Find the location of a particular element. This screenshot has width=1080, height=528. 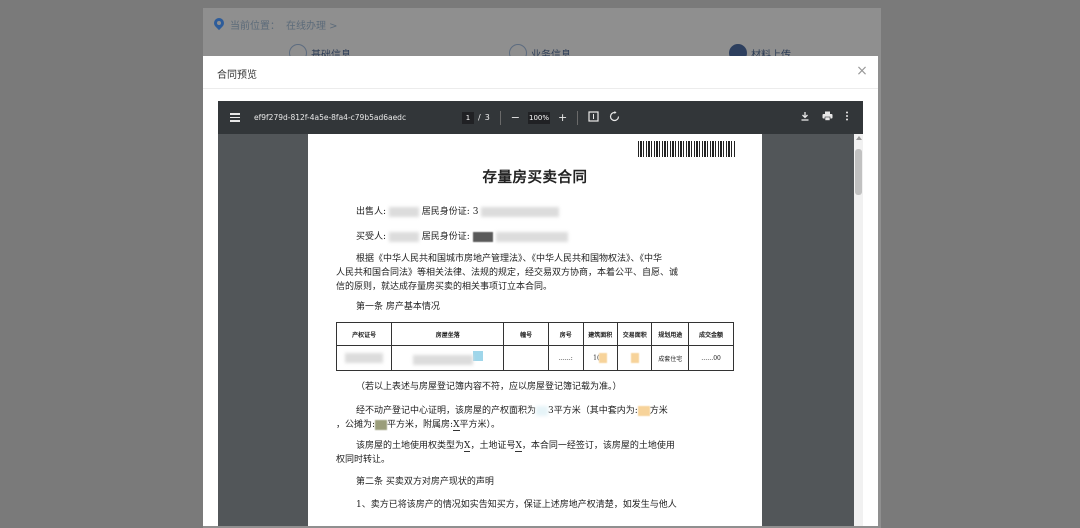

seller-line: 出售人: 居民身份证: 3 is located at coordinates (458, 210).